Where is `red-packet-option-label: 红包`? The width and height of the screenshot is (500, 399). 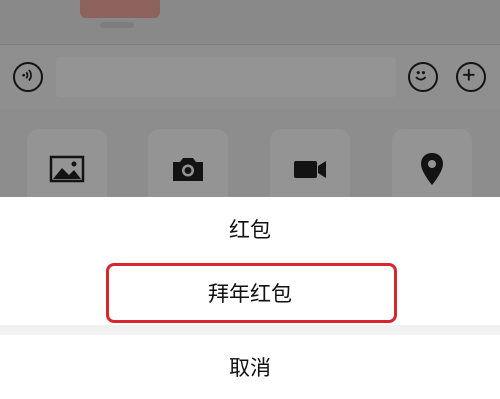
red-packet-option-label: 红包 is located at coordinates (250, 230).